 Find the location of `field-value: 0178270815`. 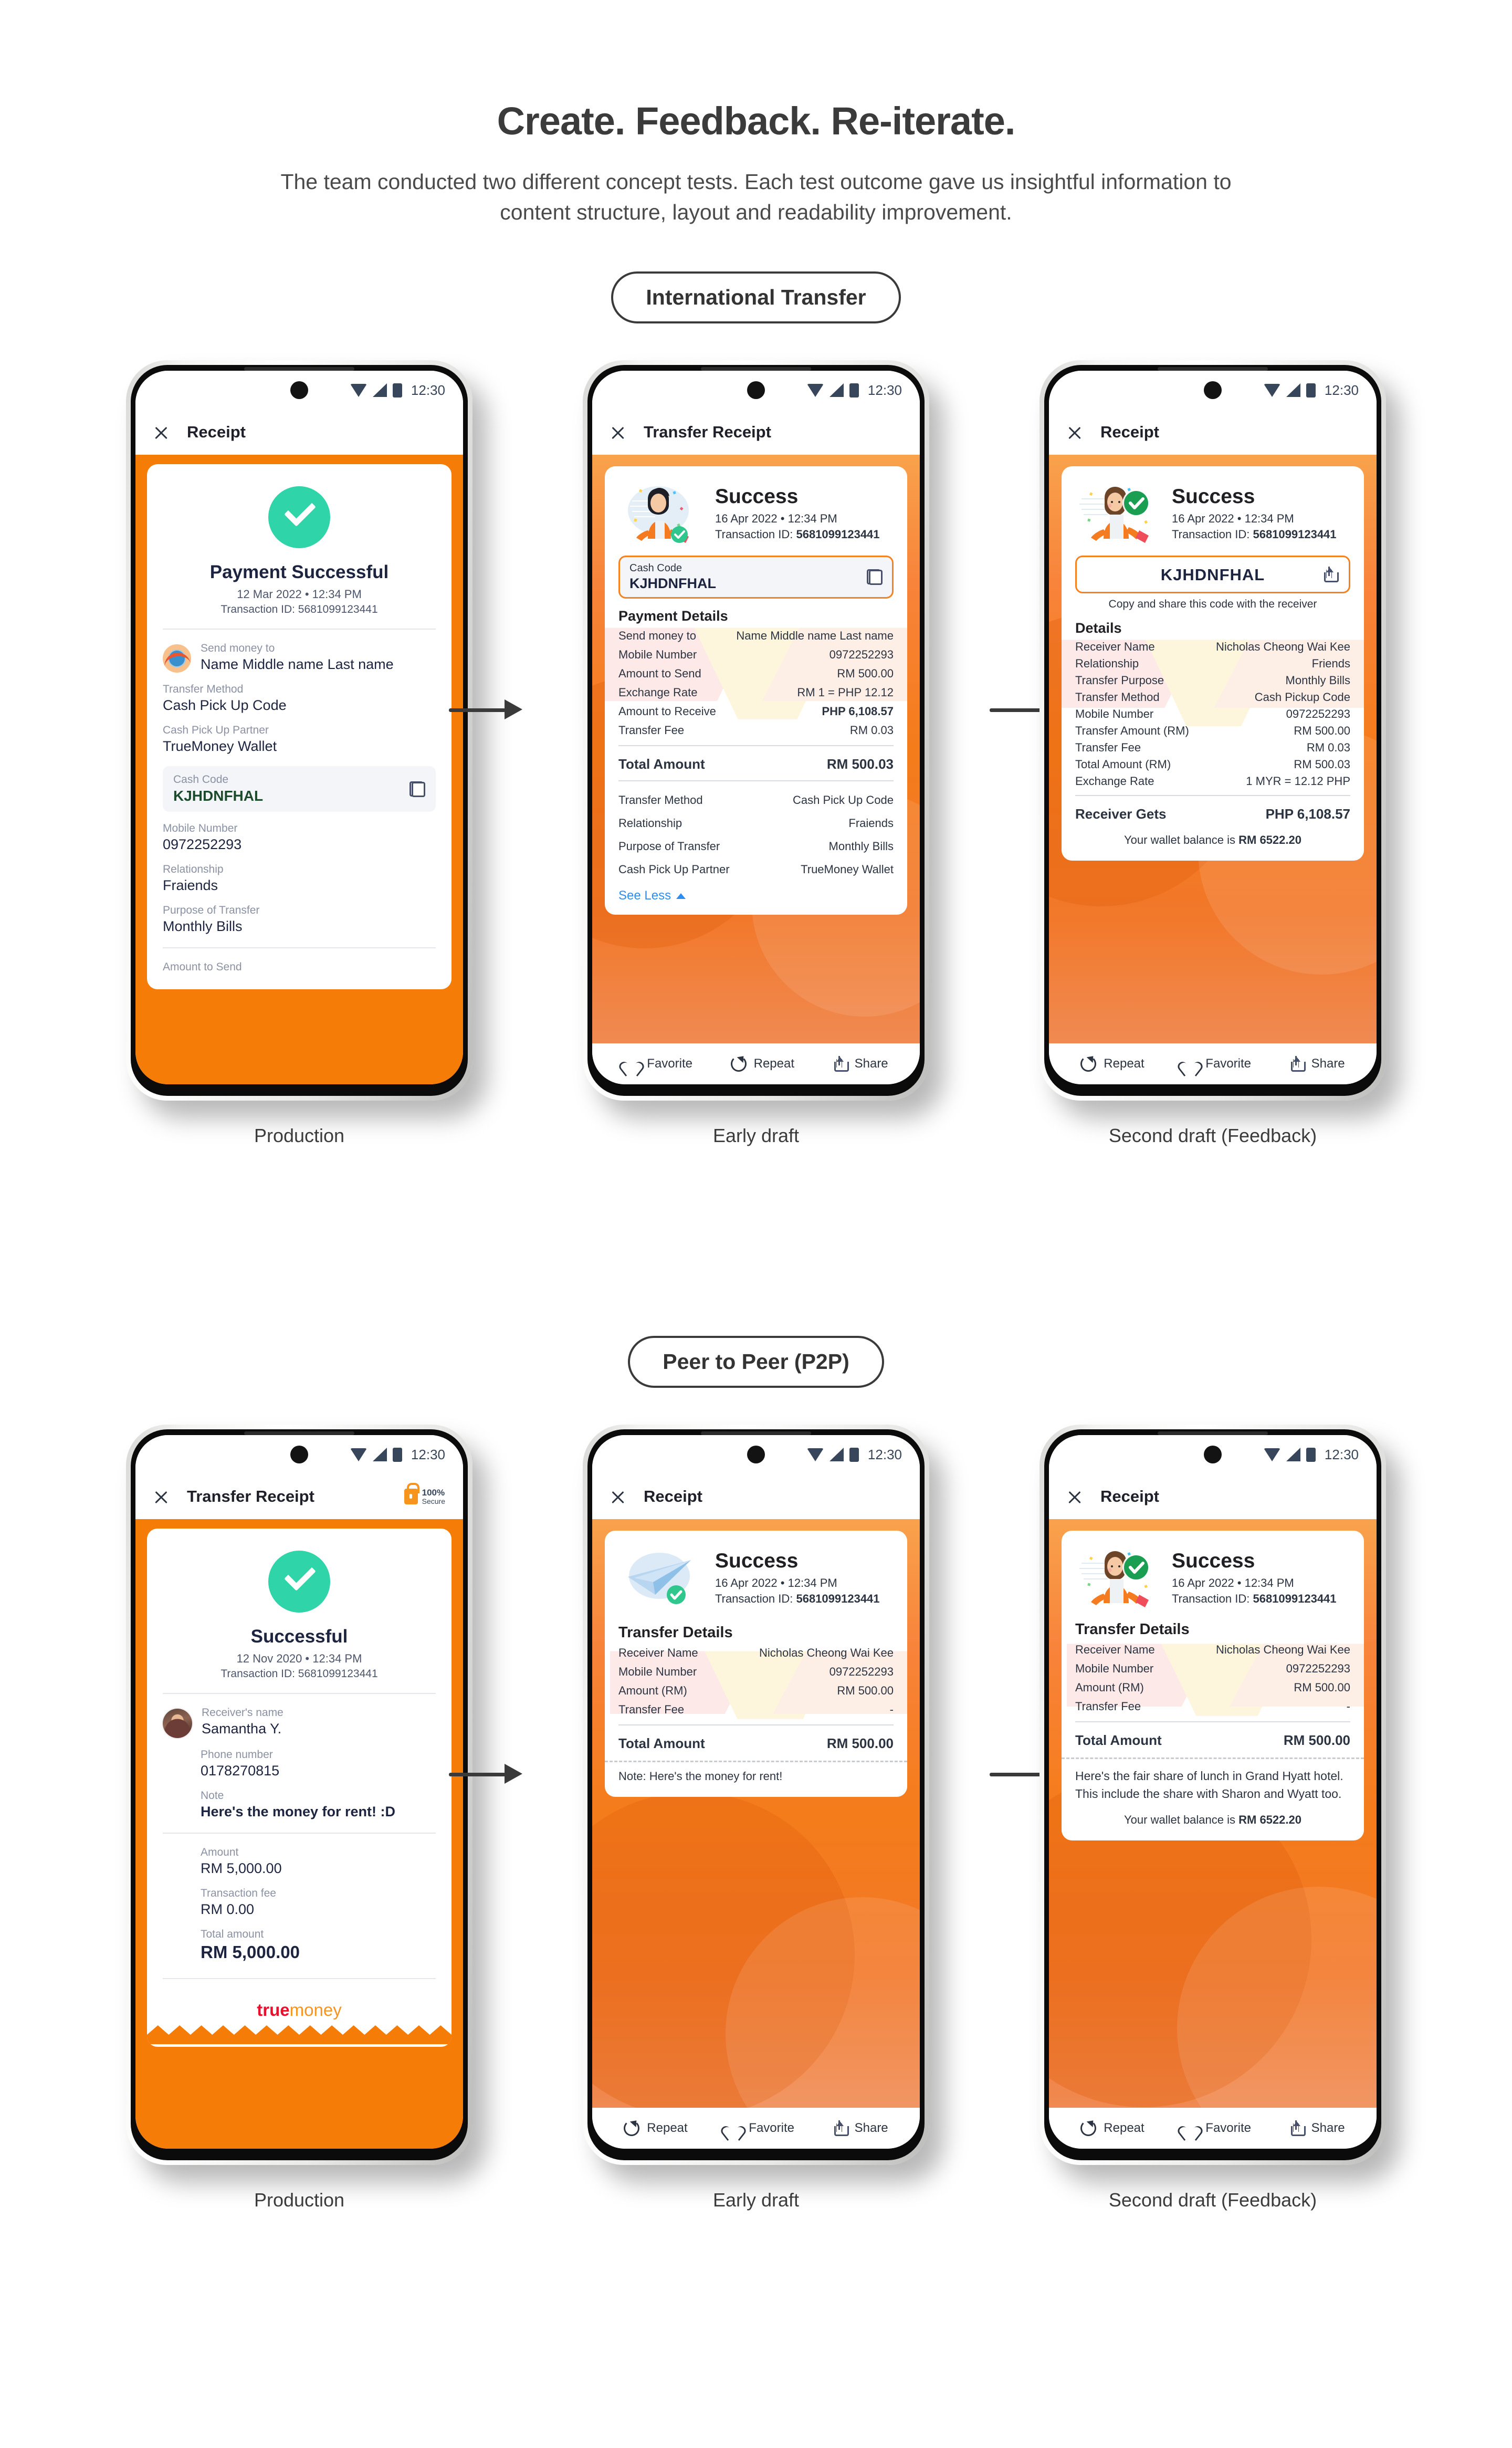

field-value: 0178270815 is located at coordinates (240, 1771).